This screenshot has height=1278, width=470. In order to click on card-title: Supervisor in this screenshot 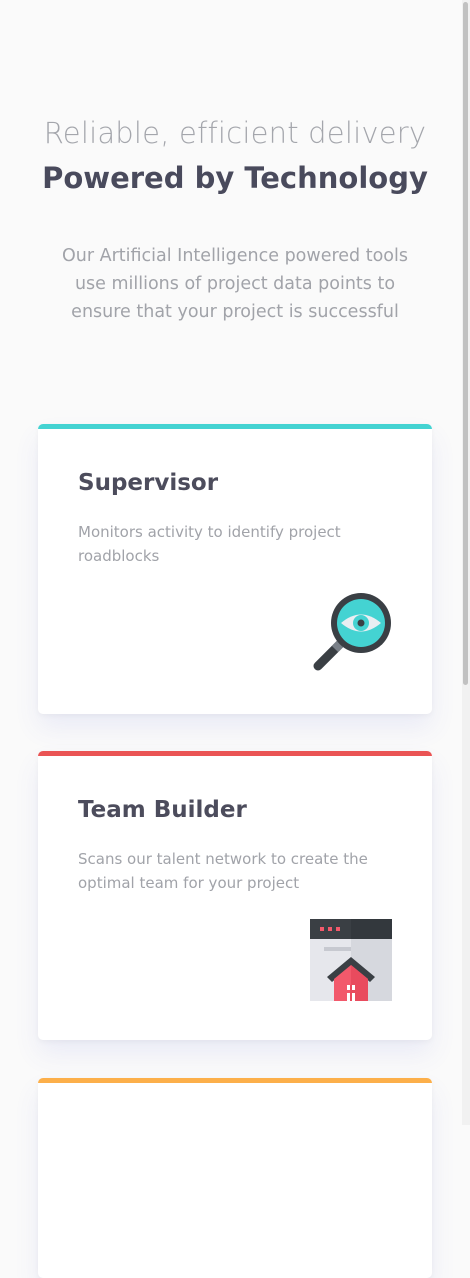, I will do `click(148, 483)`.